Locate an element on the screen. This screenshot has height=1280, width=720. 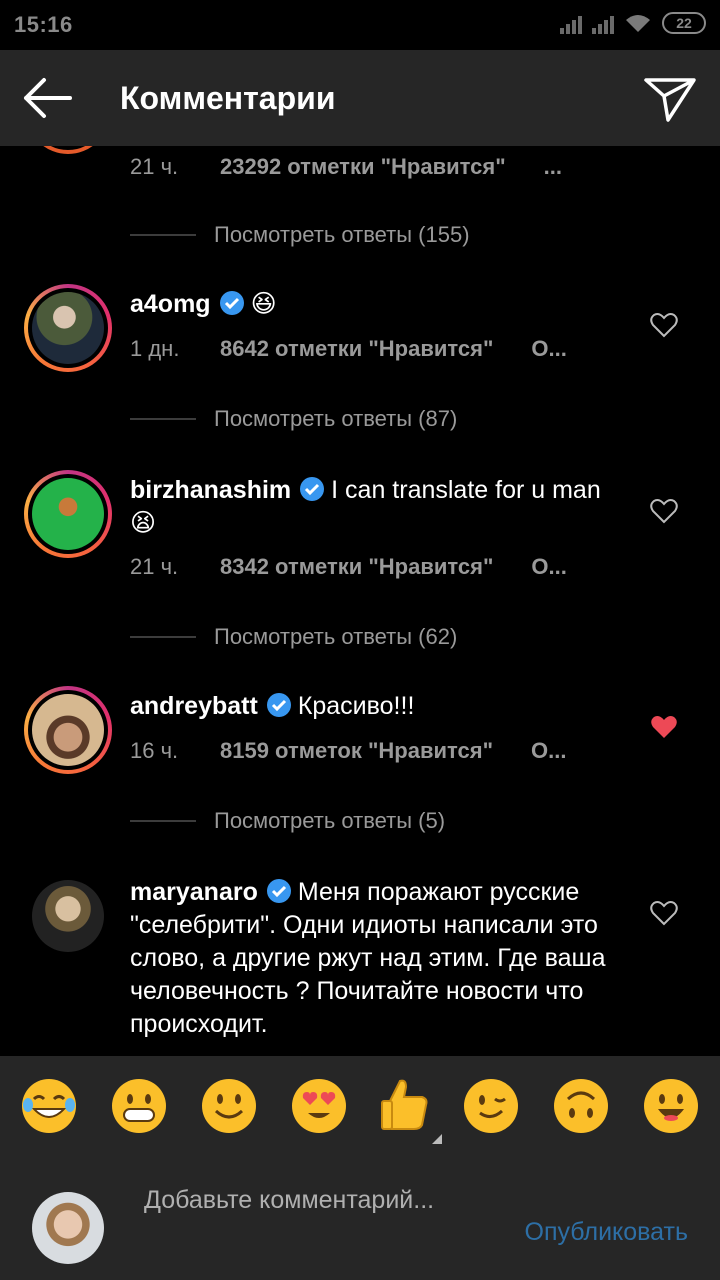
comment-composer: Добавьте комментарий... Опубликовать is located at coordinates (360, 1218).